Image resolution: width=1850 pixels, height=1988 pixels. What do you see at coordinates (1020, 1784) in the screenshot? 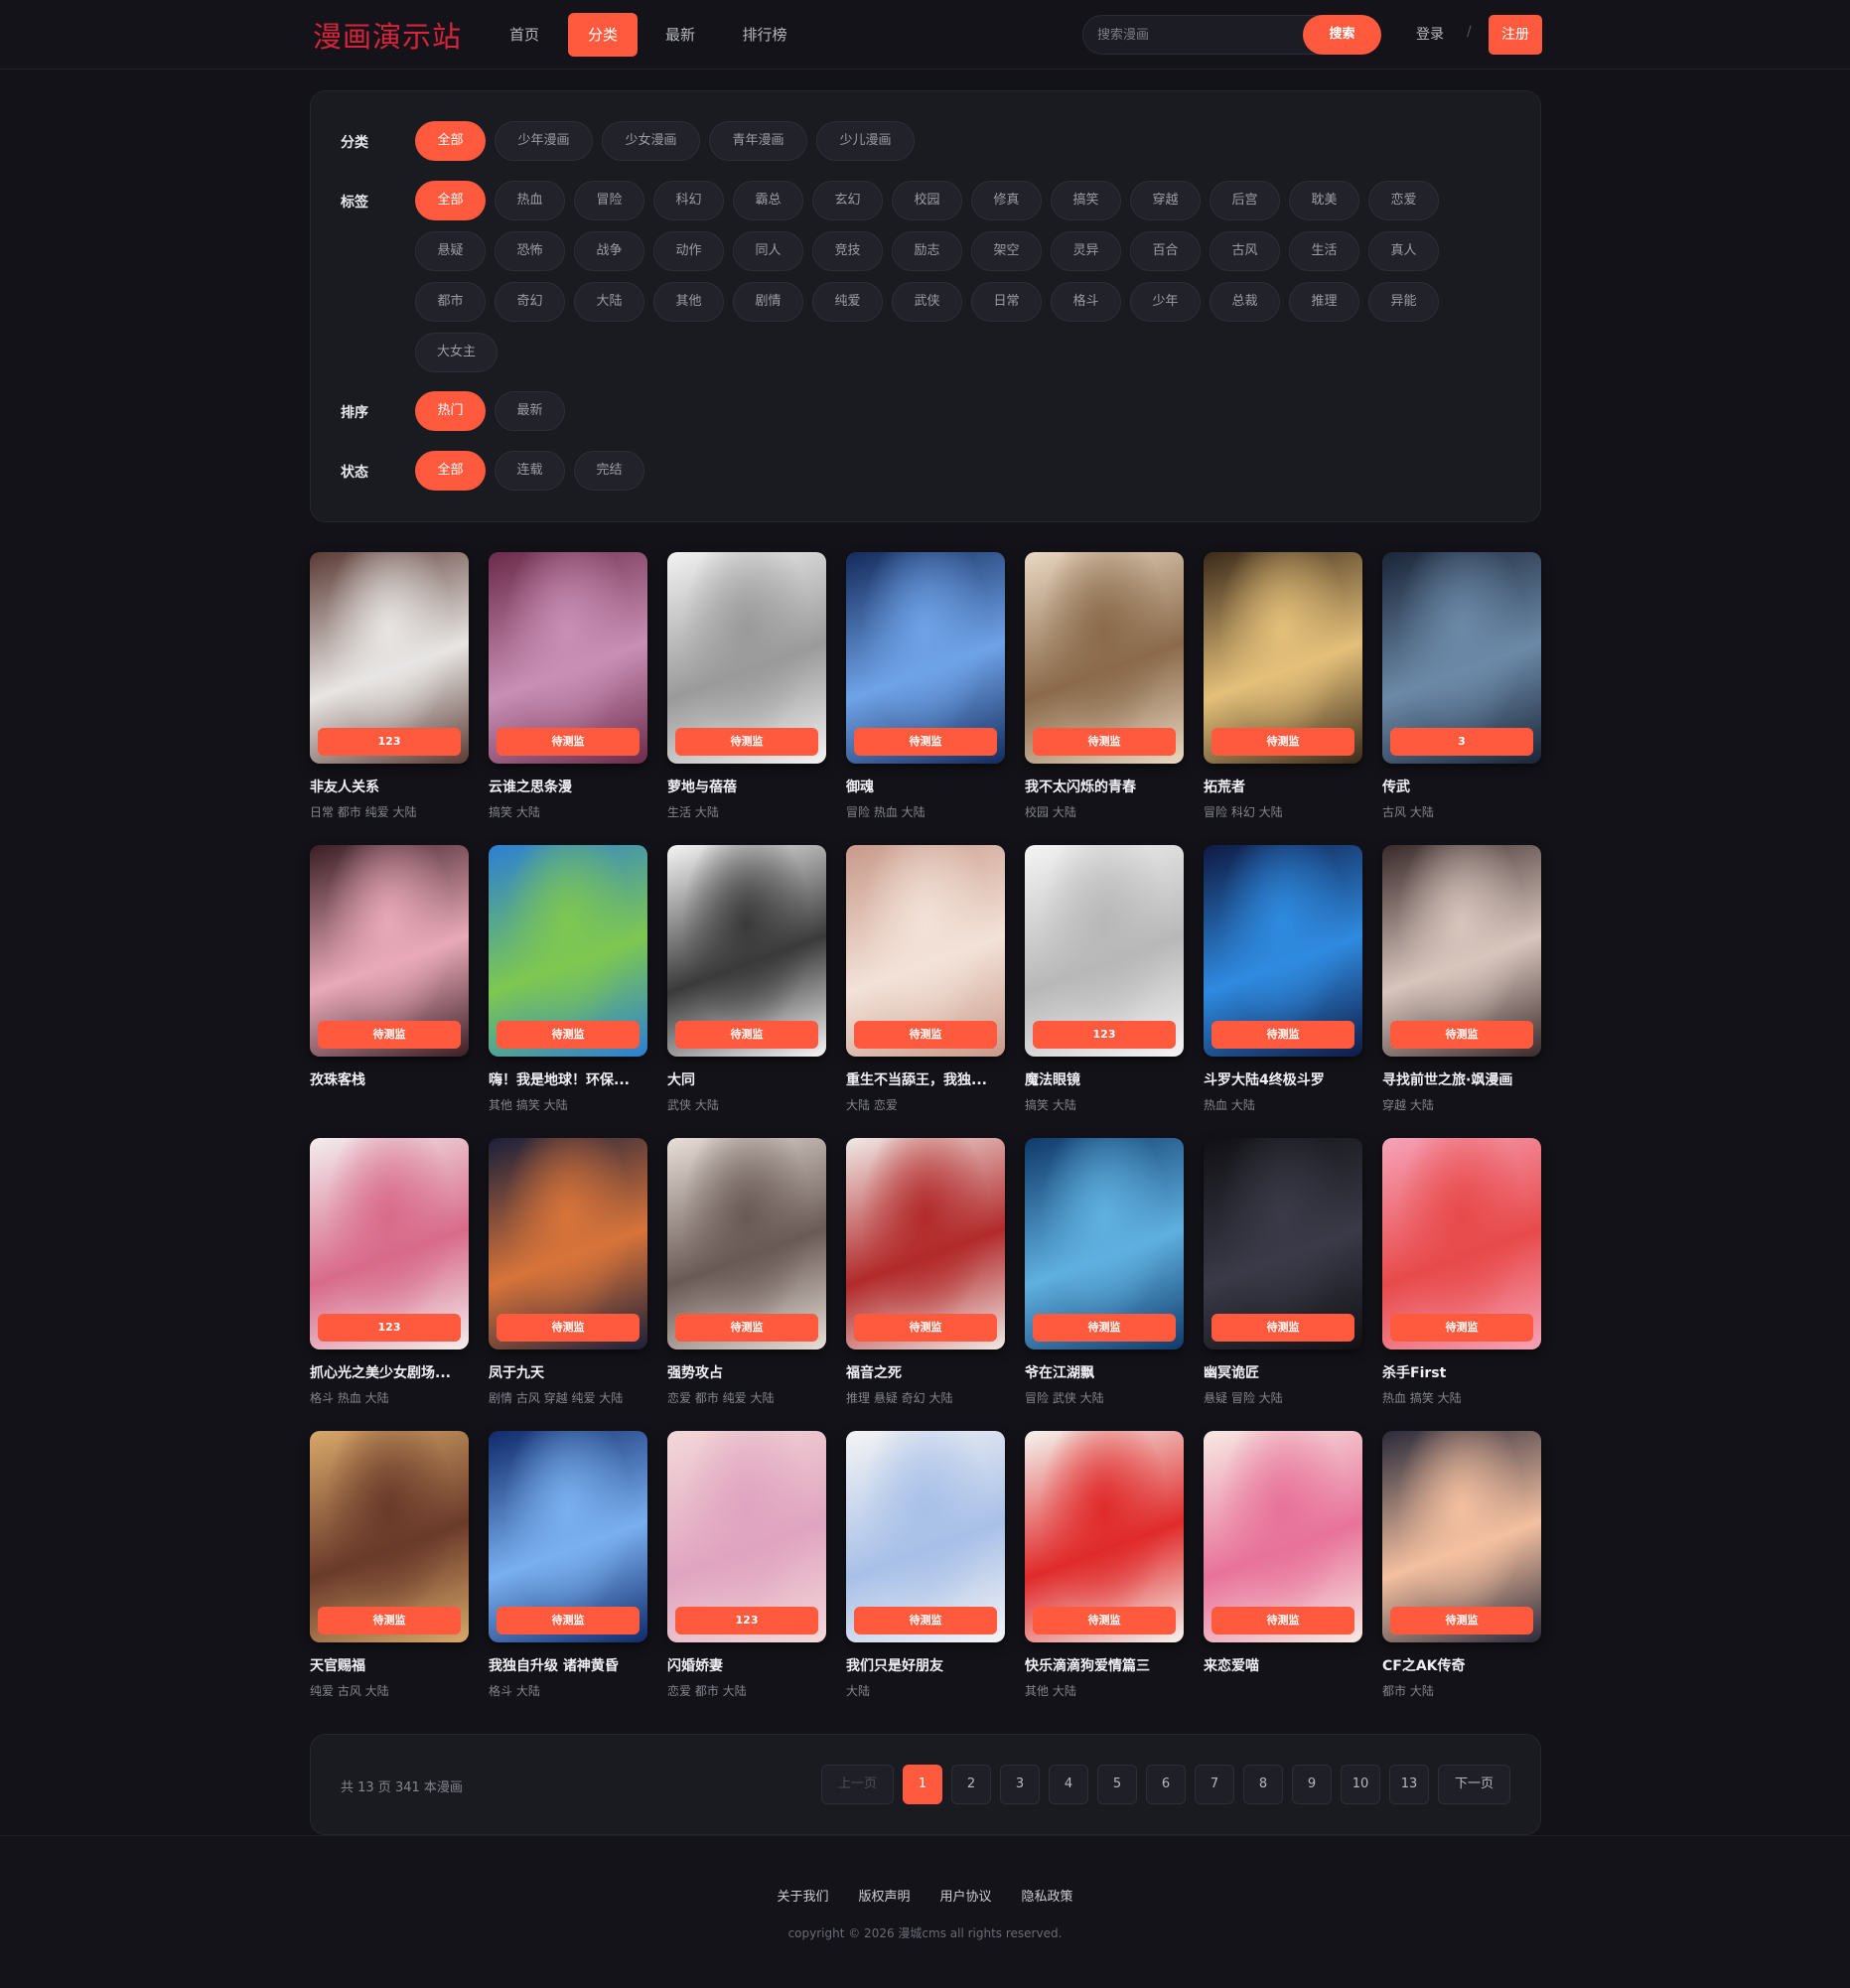
I see `page-button: 3` at bounding box center [1020, 1784].